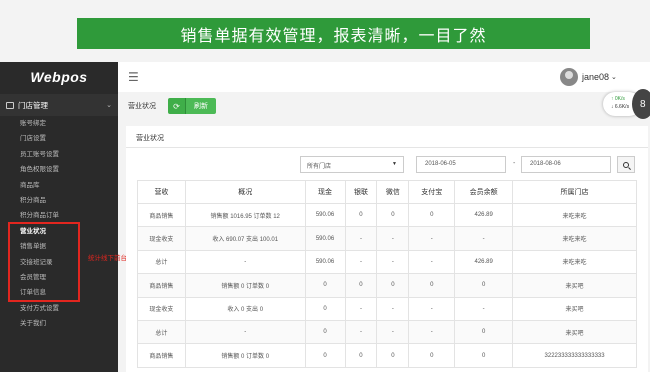  Describe the element at coordinates (44, 262) in the screenshot. I see `highlight-box` at that location.